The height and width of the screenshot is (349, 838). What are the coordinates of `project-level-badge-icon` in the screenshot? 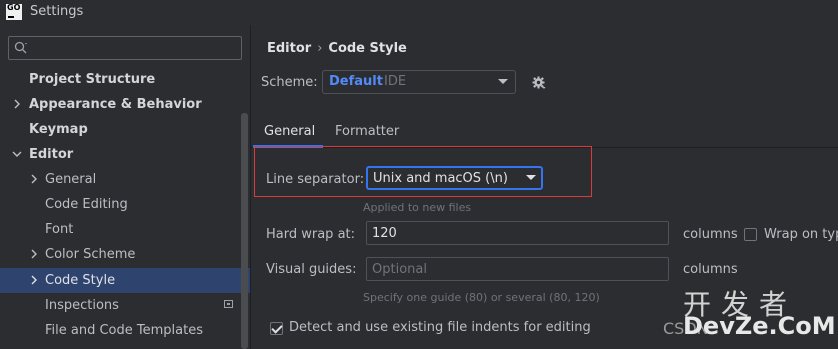 It's located at (228, 304).